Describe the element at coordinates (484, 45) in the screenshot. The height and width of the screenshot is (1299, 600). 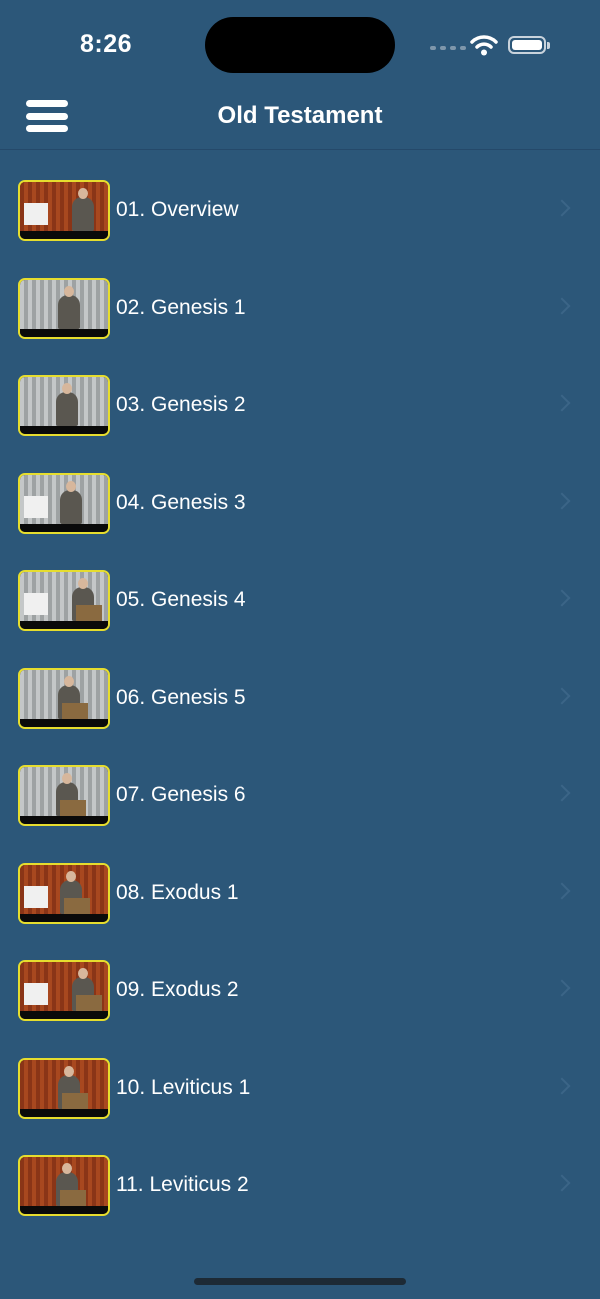
I see `wifi-icon` at that location.